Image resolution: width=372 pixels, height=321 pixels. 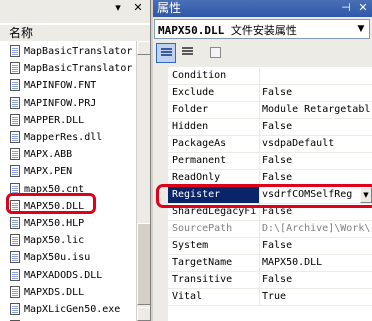 I want to click on property-row: SourcePath D:\[Archive]\Work\, so click(x=270, y=229).